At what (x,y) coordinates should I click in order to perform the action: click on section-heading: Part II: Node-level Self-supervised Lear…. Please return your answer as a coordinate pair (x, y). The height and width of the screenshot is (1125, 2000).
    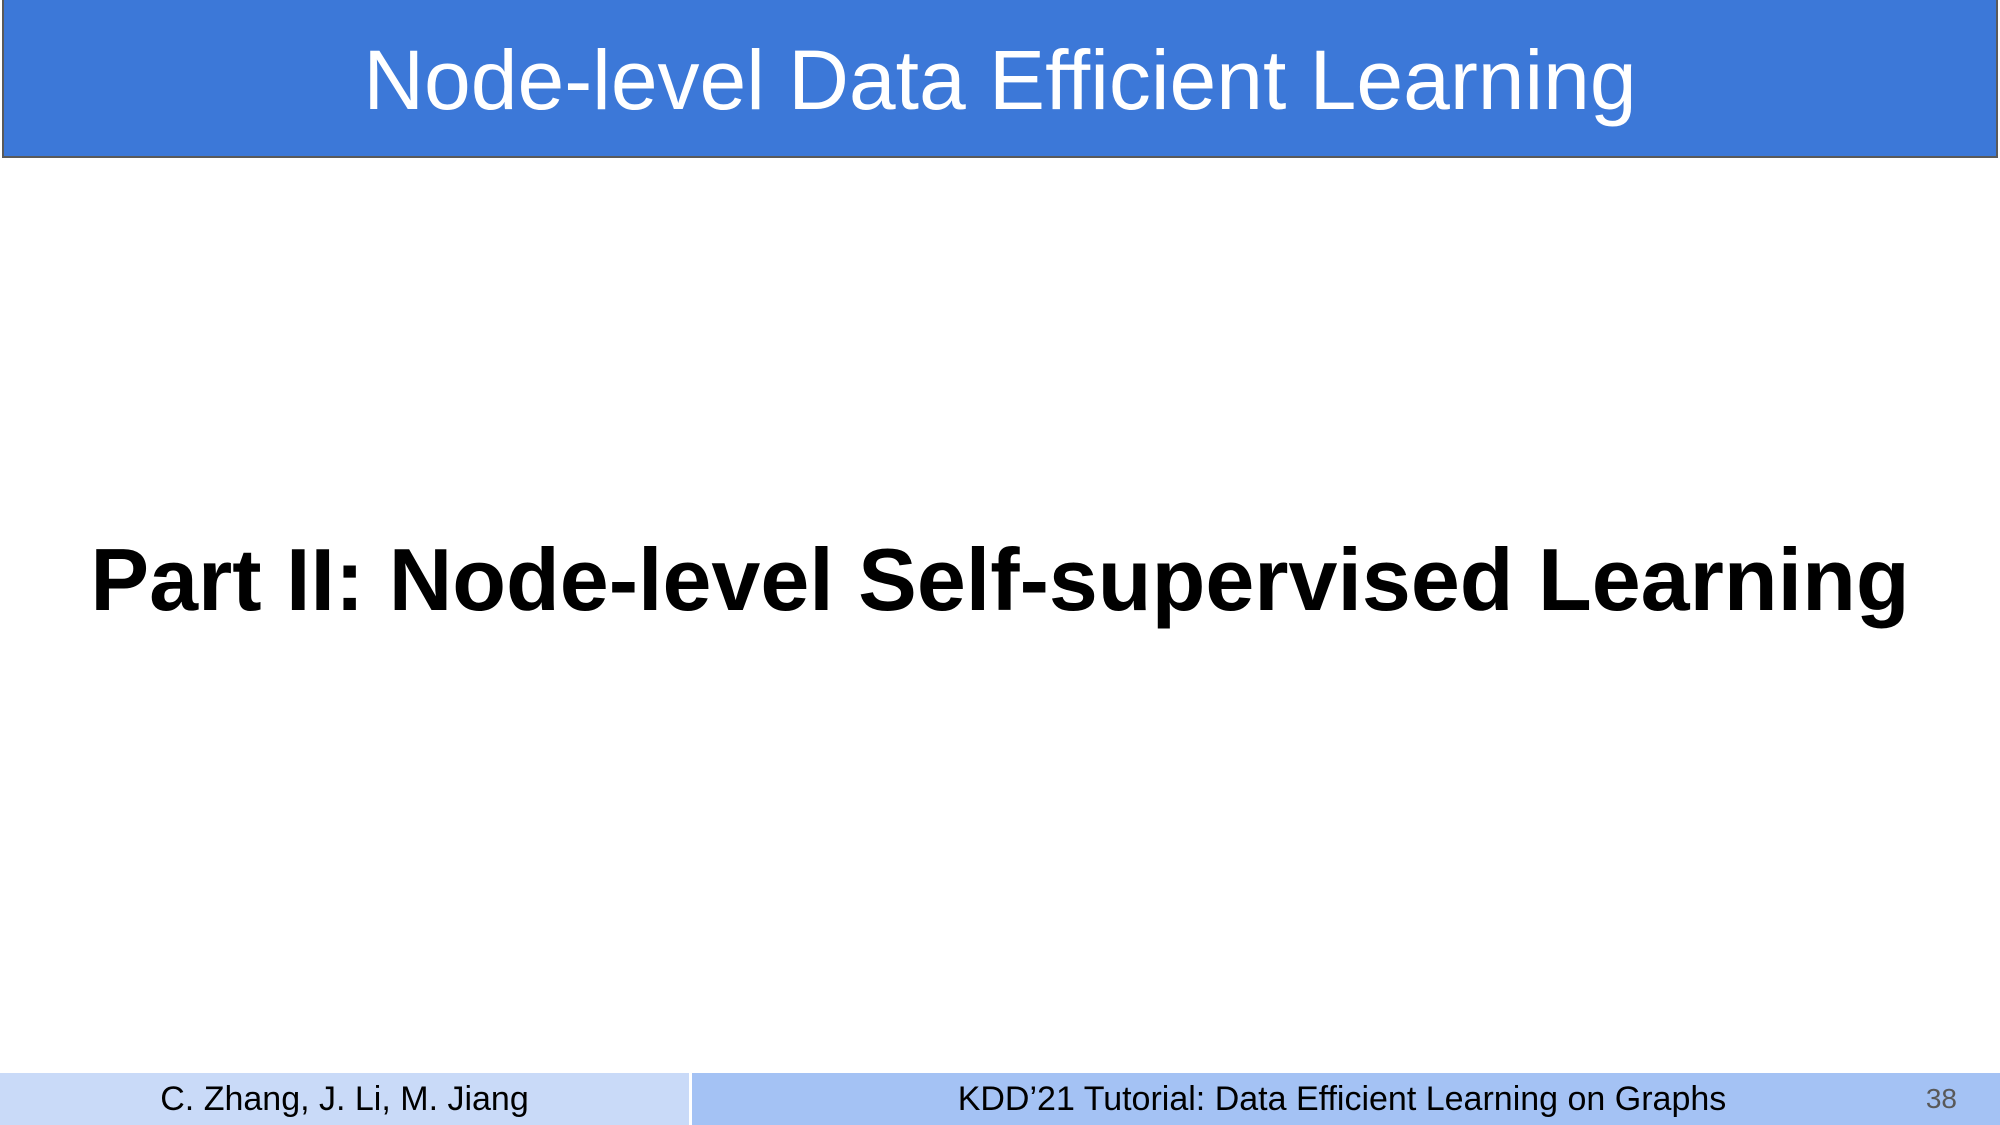
    Looking at the image, I should click on (1000, 579).